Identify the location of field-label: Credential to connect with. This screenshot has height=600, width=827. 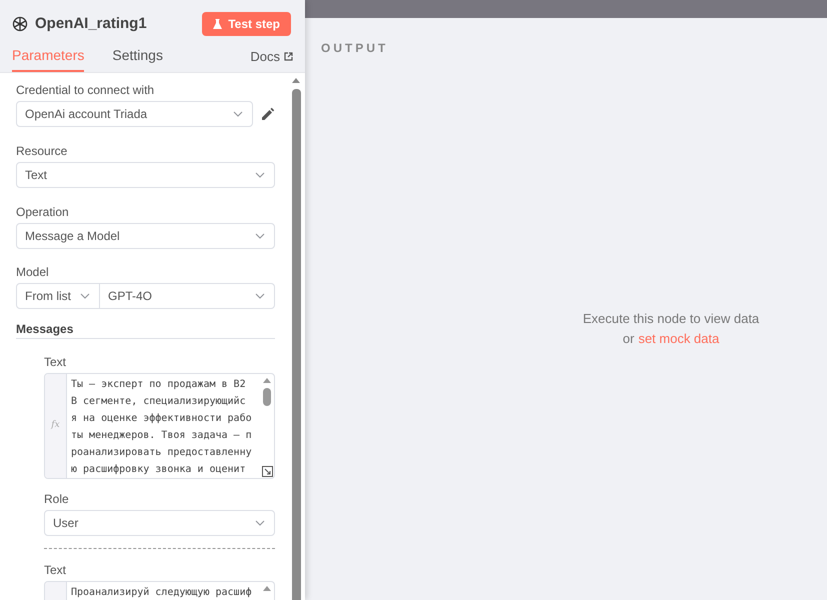
(86, 90).